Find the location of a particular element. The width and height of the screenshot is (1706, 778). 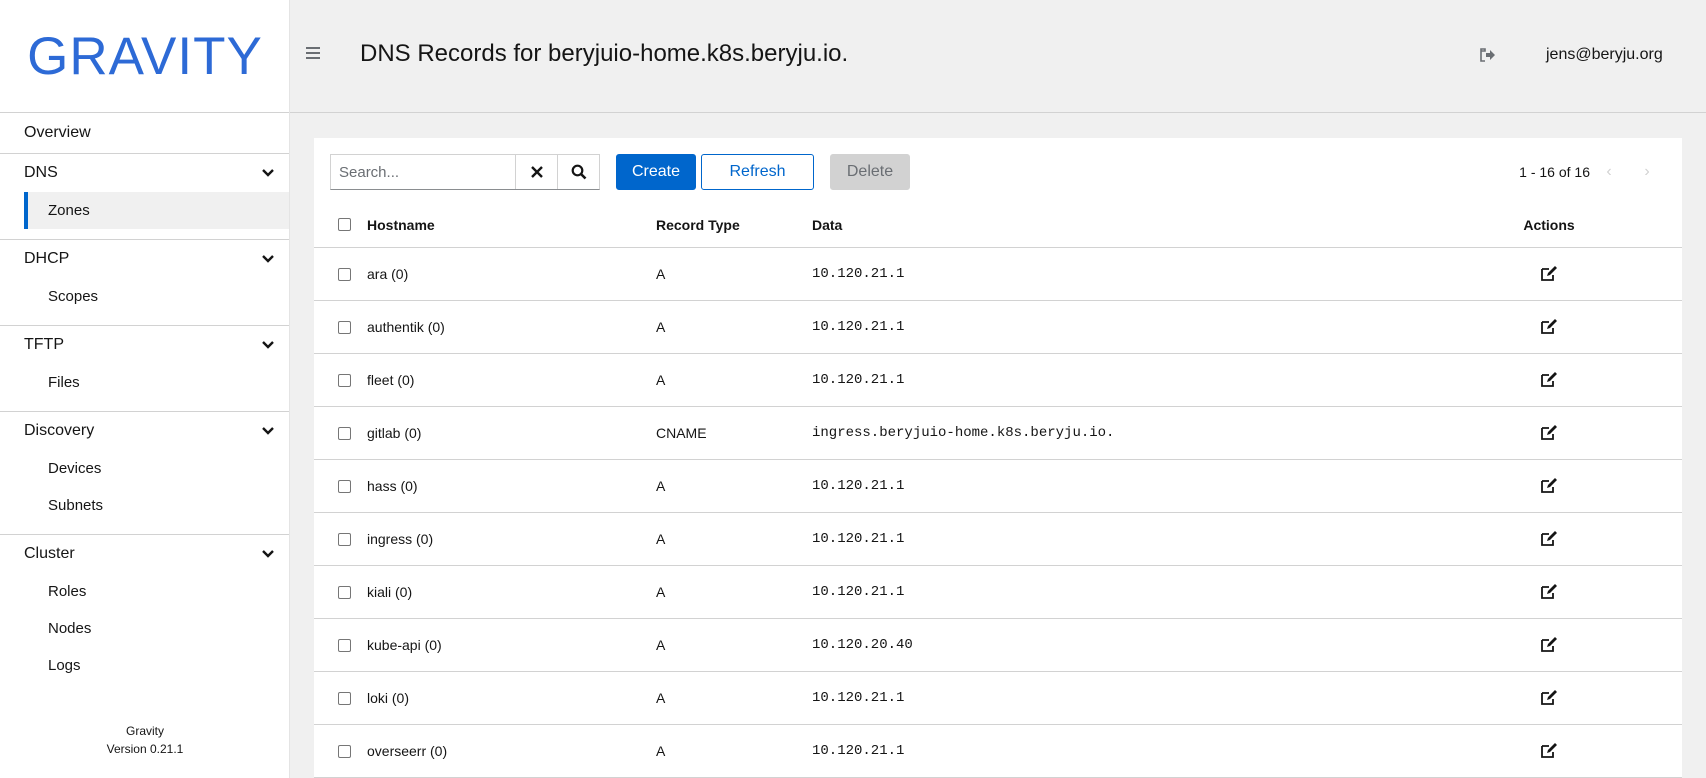

sidebar-group-label: DHCP is located at coordinates (47, 258).